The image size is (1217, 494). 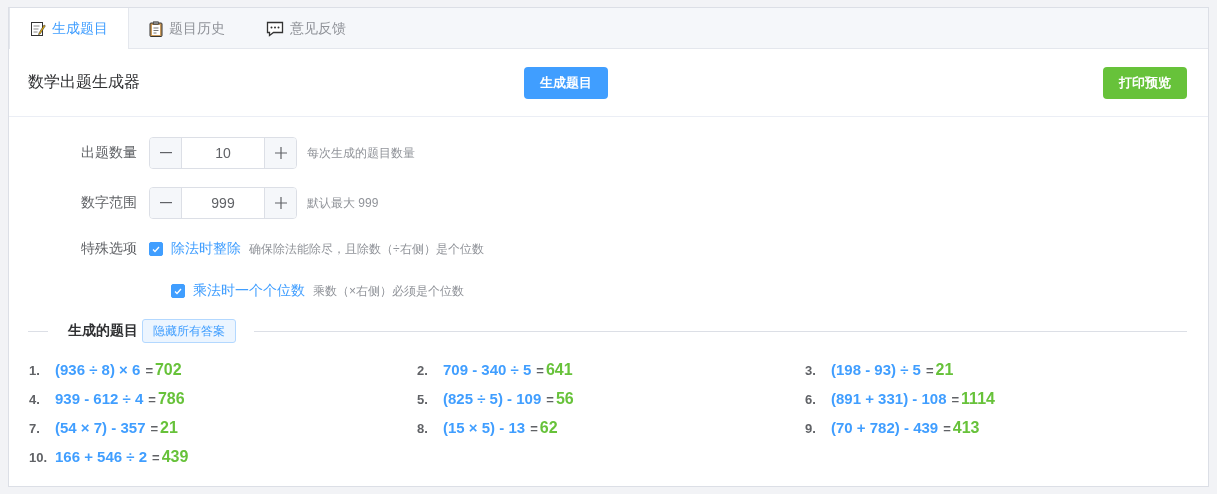 What do you see at coordinates (423, 428) in the screenshot?
I see `problem-number: 8.` at bounding box center [423, 428].